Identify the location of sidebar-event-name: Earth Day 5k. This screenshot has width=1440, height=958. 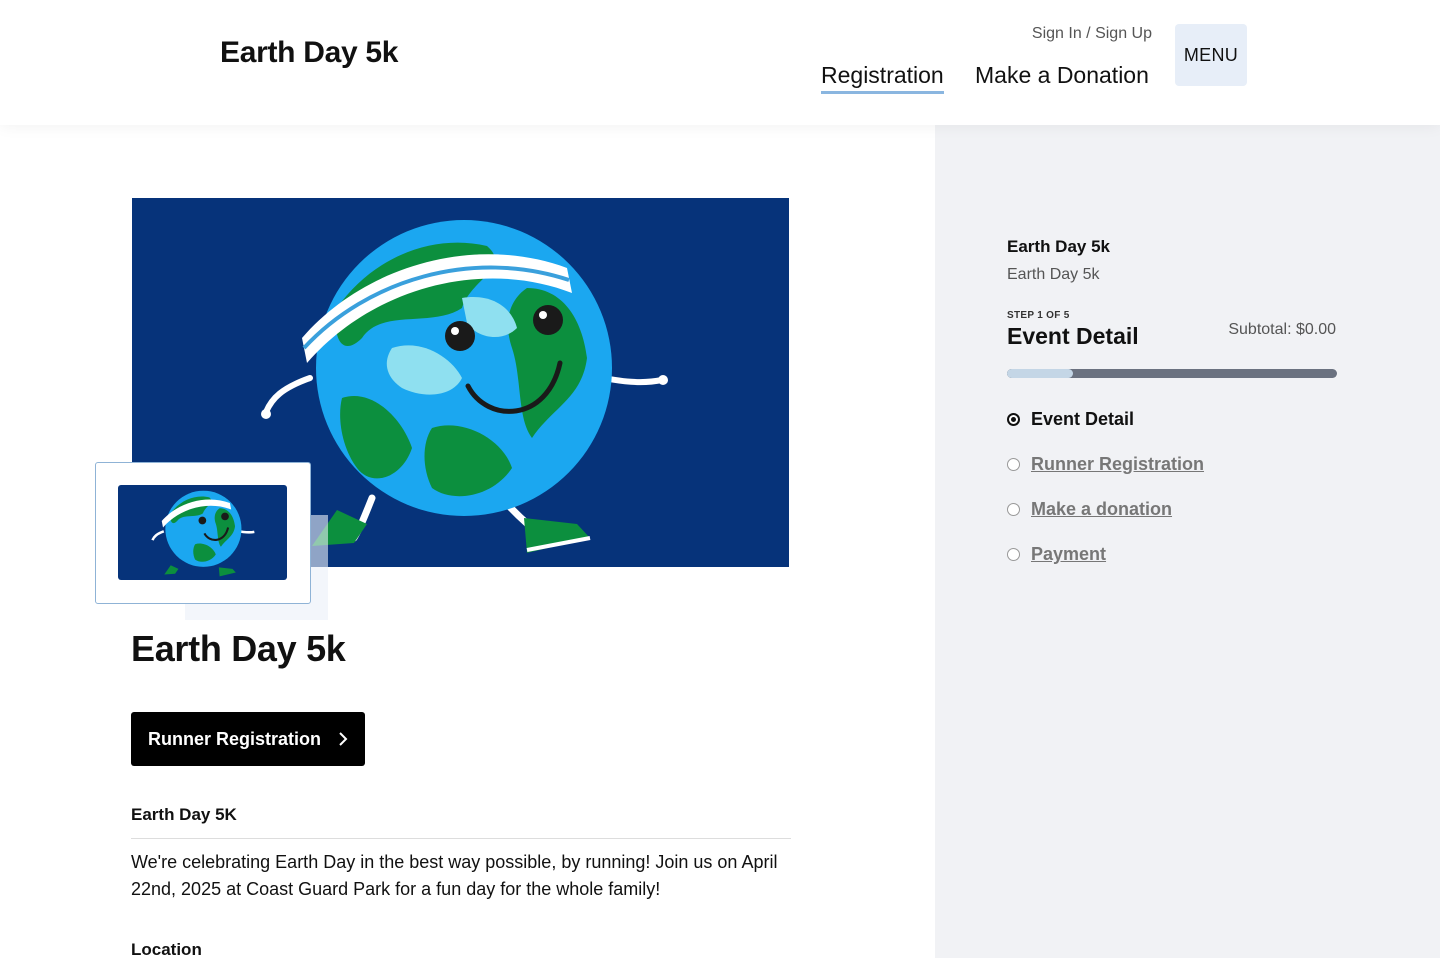
(1058, 246).